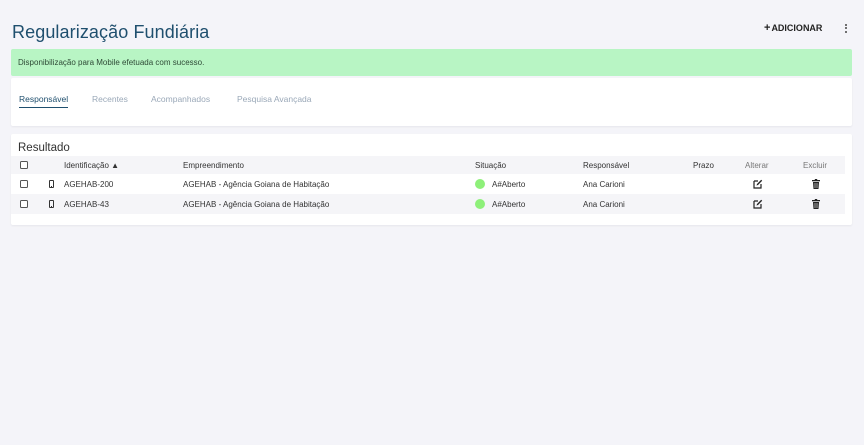  I want to click on col-alterar: Alterar, so click(757, 165).